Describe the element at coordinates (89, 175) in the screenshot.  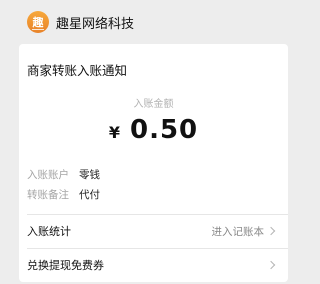
I see `detail-value: 零钱` at that location.